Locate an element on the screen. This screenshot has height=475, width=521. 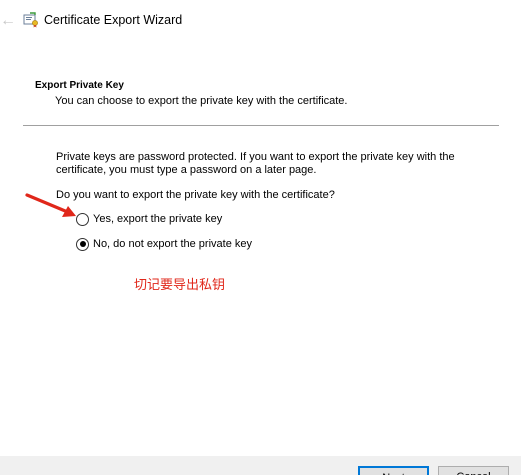
red-arrow-annotation-icon is located at coordinates (50, 205).